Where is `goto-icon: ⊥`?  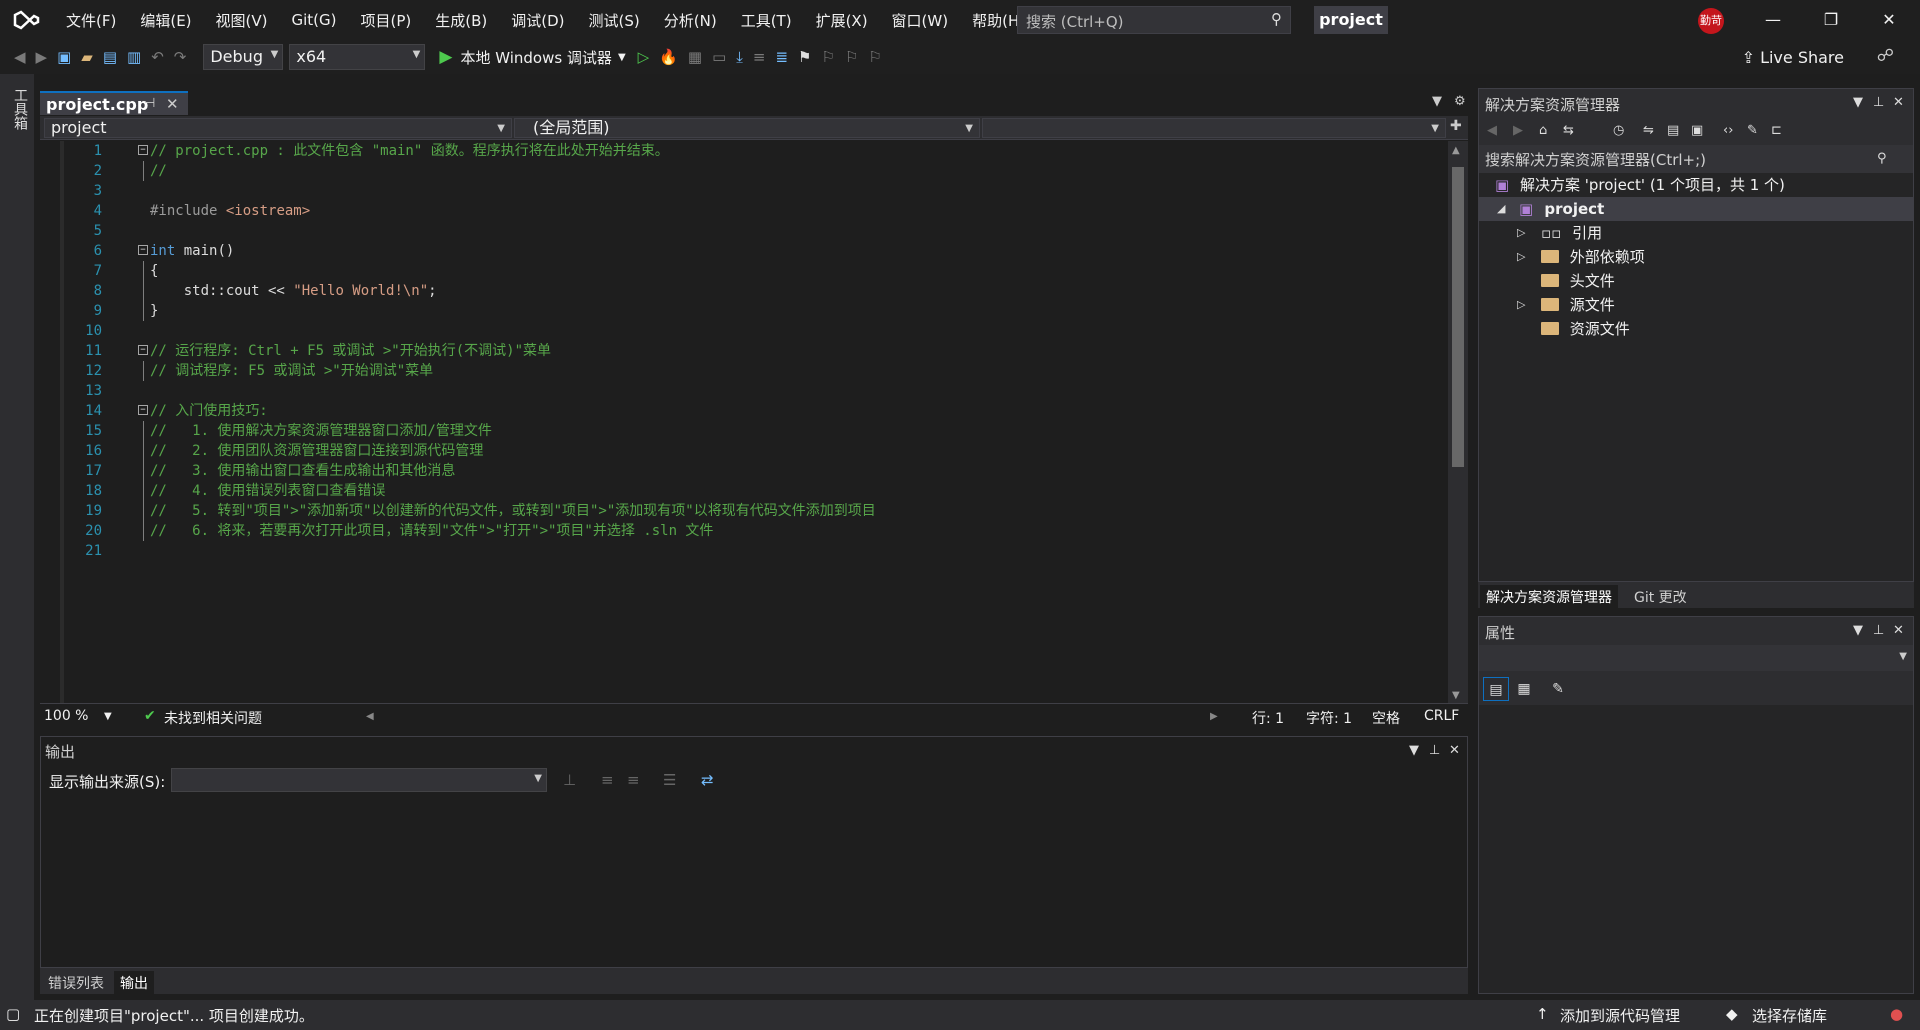
goto-icon: ⊥ is located at coordinates (569, 780).